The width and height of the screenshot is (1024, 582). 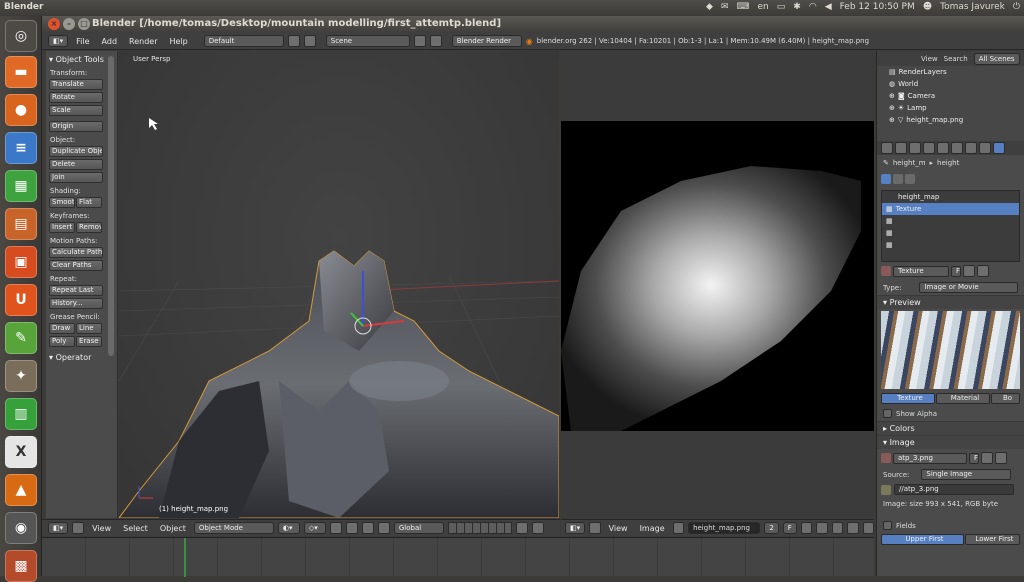 I want to click on panel-image: ▾ Image, so click(x=950, y=442).